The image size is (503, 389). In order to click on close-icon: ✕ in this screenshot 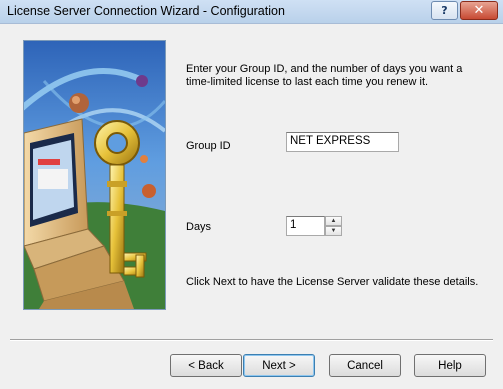, I will do `click(479, 10)`.